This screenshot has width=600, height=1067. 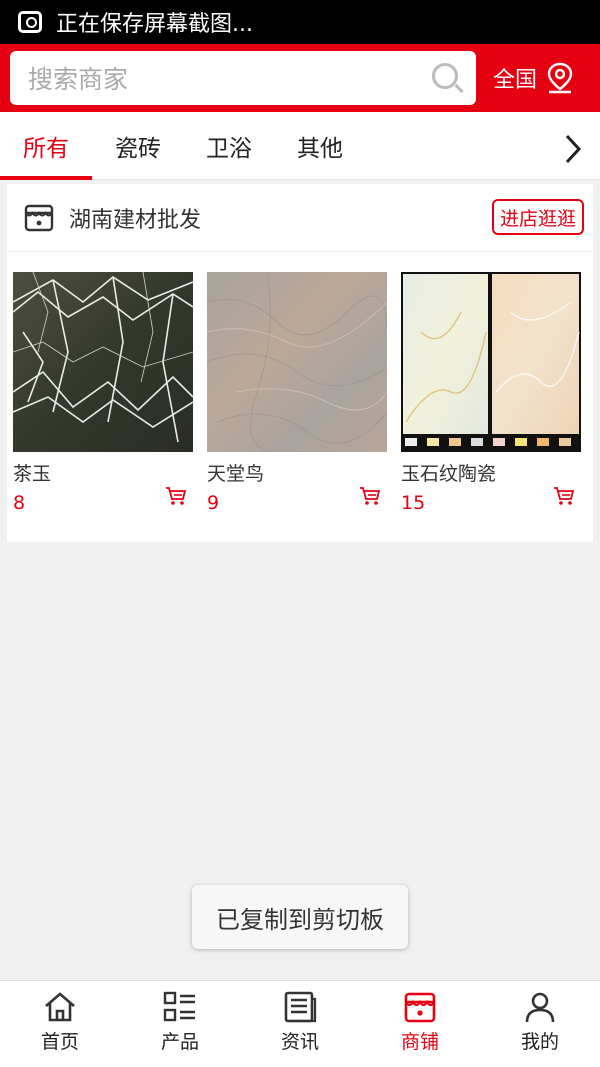 What do you see at coordinates (78, 79) in the screenshot?
I see `search-placeholder: 搜索商家` at bounding box center [78, 79].